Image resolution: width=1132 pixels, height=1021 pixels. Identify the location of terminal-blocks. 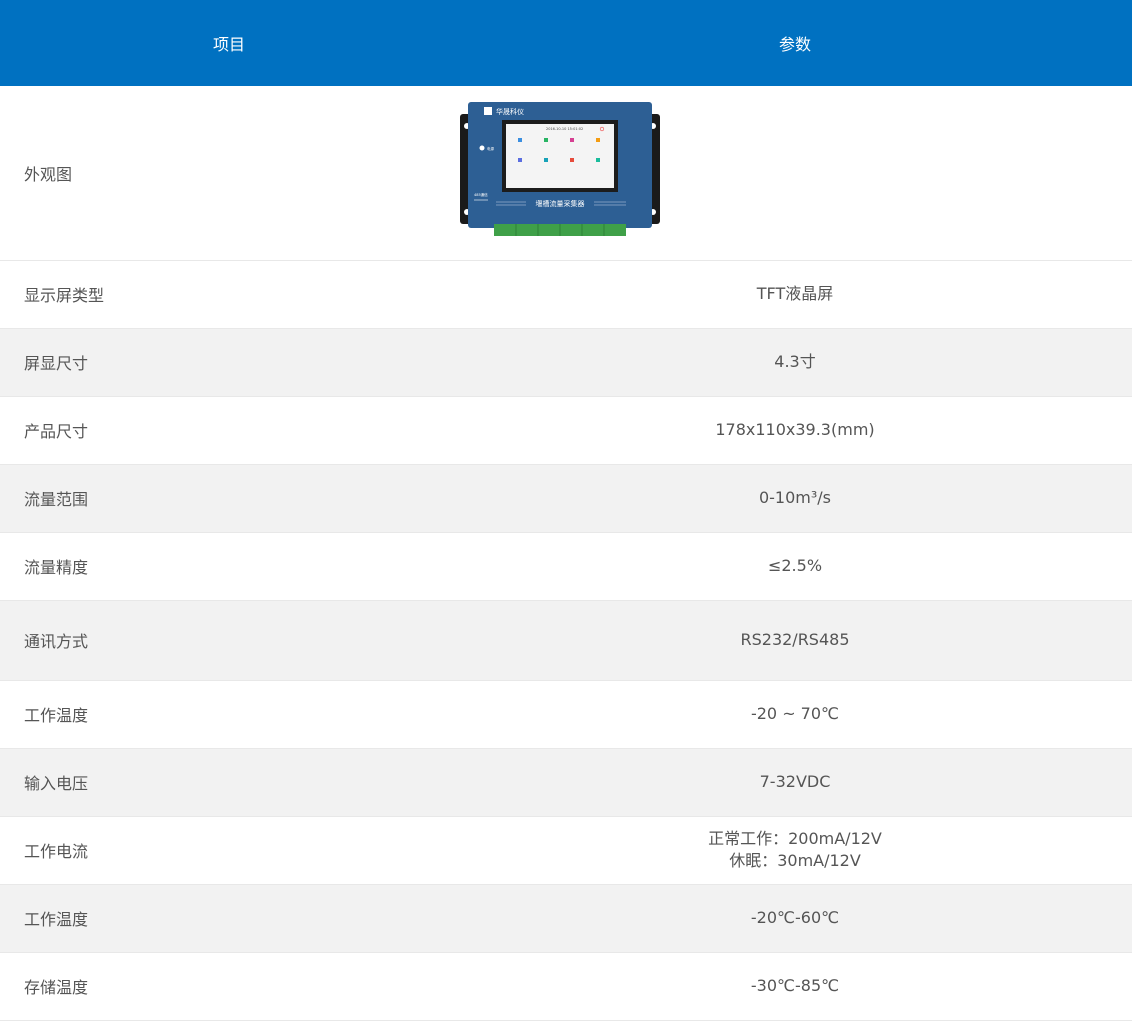
(560, 229).